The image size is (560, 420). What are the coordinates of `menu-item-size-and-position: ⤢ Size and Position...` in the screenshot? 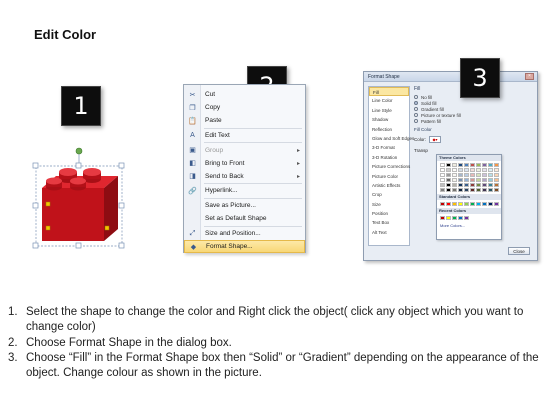 It's located at (244, 233).